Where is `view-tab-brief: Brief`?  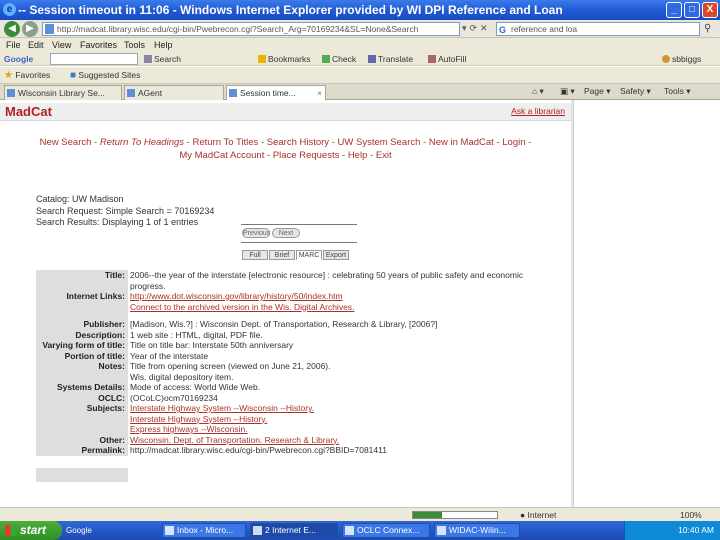 view-tab-brief: Brief is located at coordinates (282, 255).